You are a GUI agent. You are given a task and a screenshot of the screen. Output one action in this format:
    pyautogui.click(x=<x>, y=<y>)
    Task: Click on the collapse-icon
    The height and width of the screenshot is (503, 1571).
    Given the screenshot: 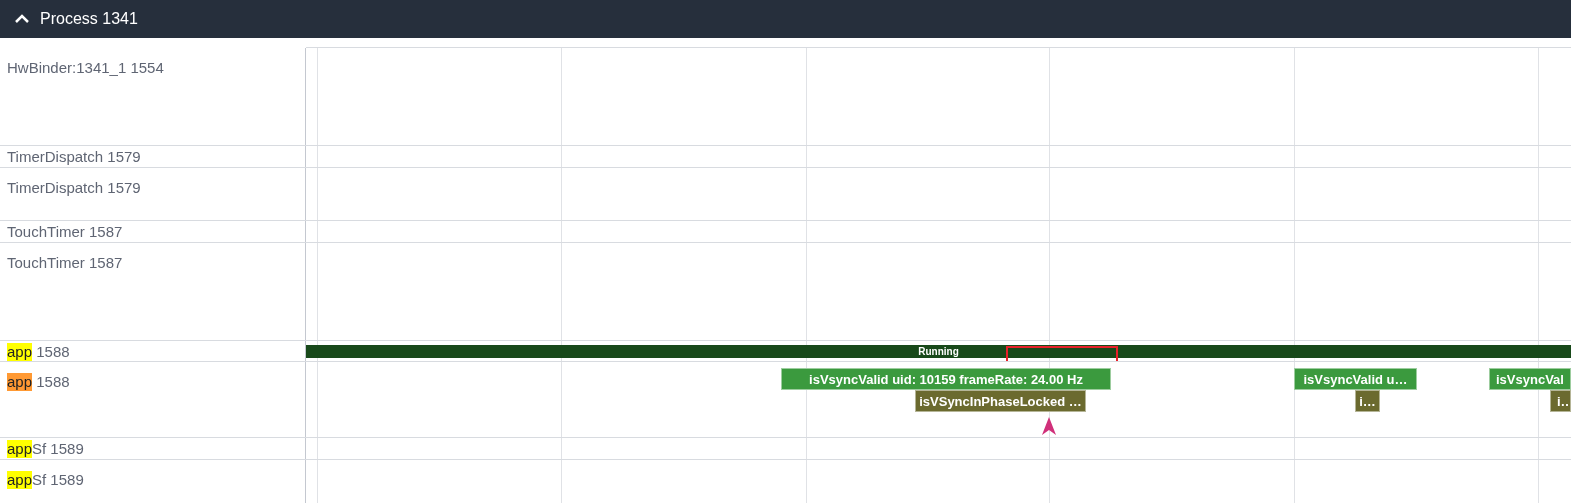 What is the action you would take?
    pyautogui.click(x=22, y=19)
    